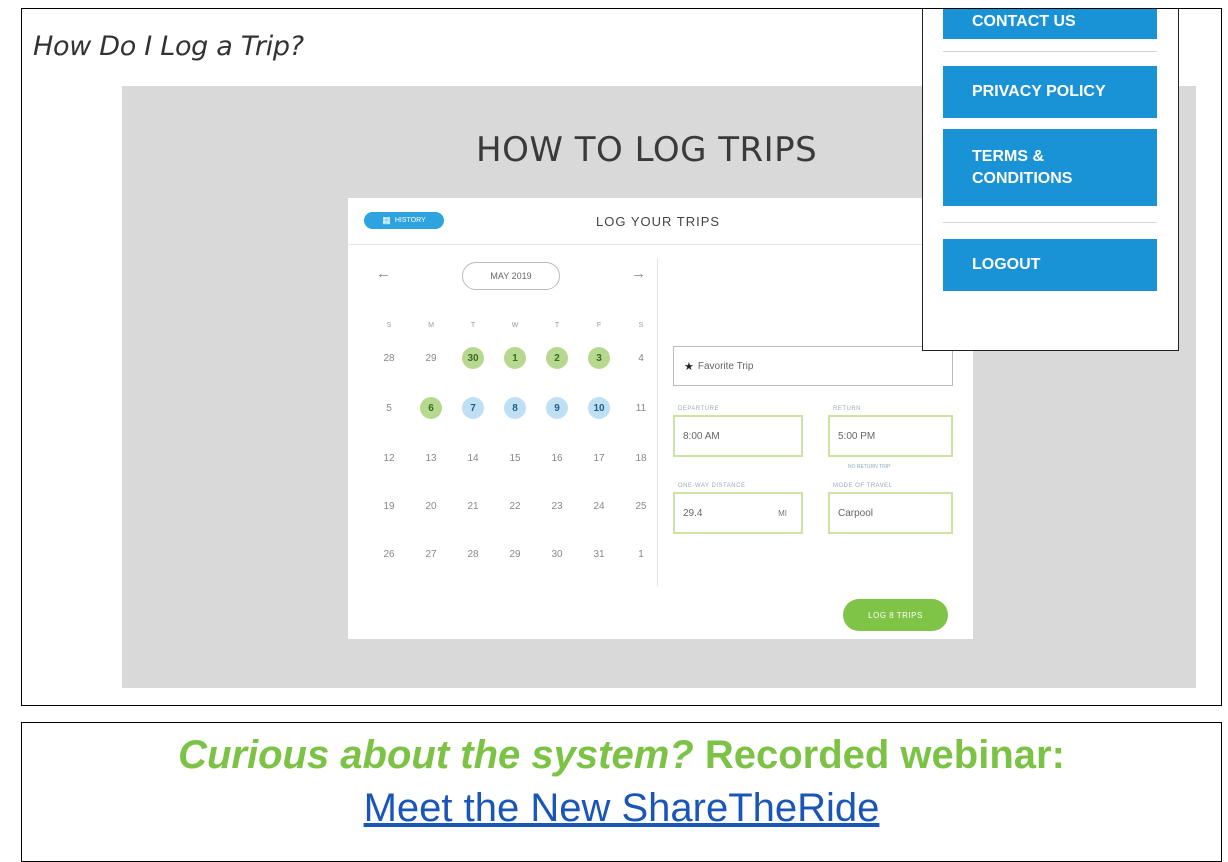  What do you see at coordinates (1006, 264) in the screenshot?
I see `logout-label: LOGOUT` at bounding box center [1006, 264].